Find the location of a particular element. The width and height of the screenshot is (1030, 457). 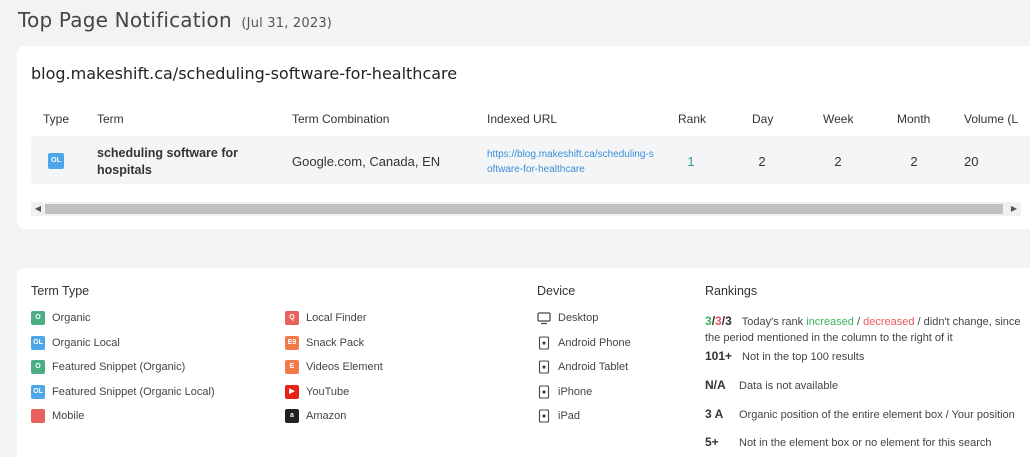

col-rank: Rank is located at coordinates (692, 119).